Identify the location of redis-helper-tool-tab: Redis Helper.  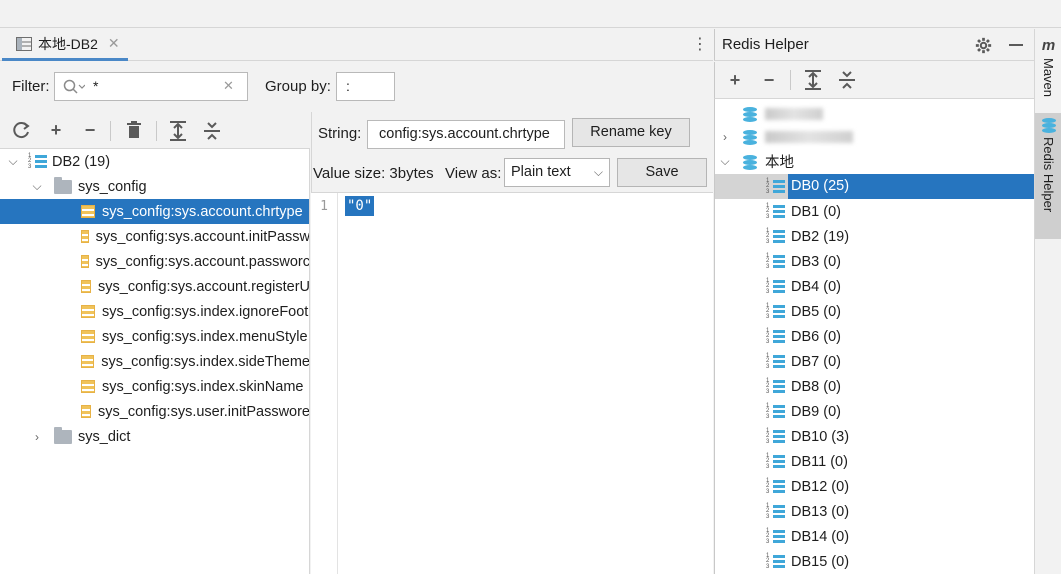
(1048, 176).